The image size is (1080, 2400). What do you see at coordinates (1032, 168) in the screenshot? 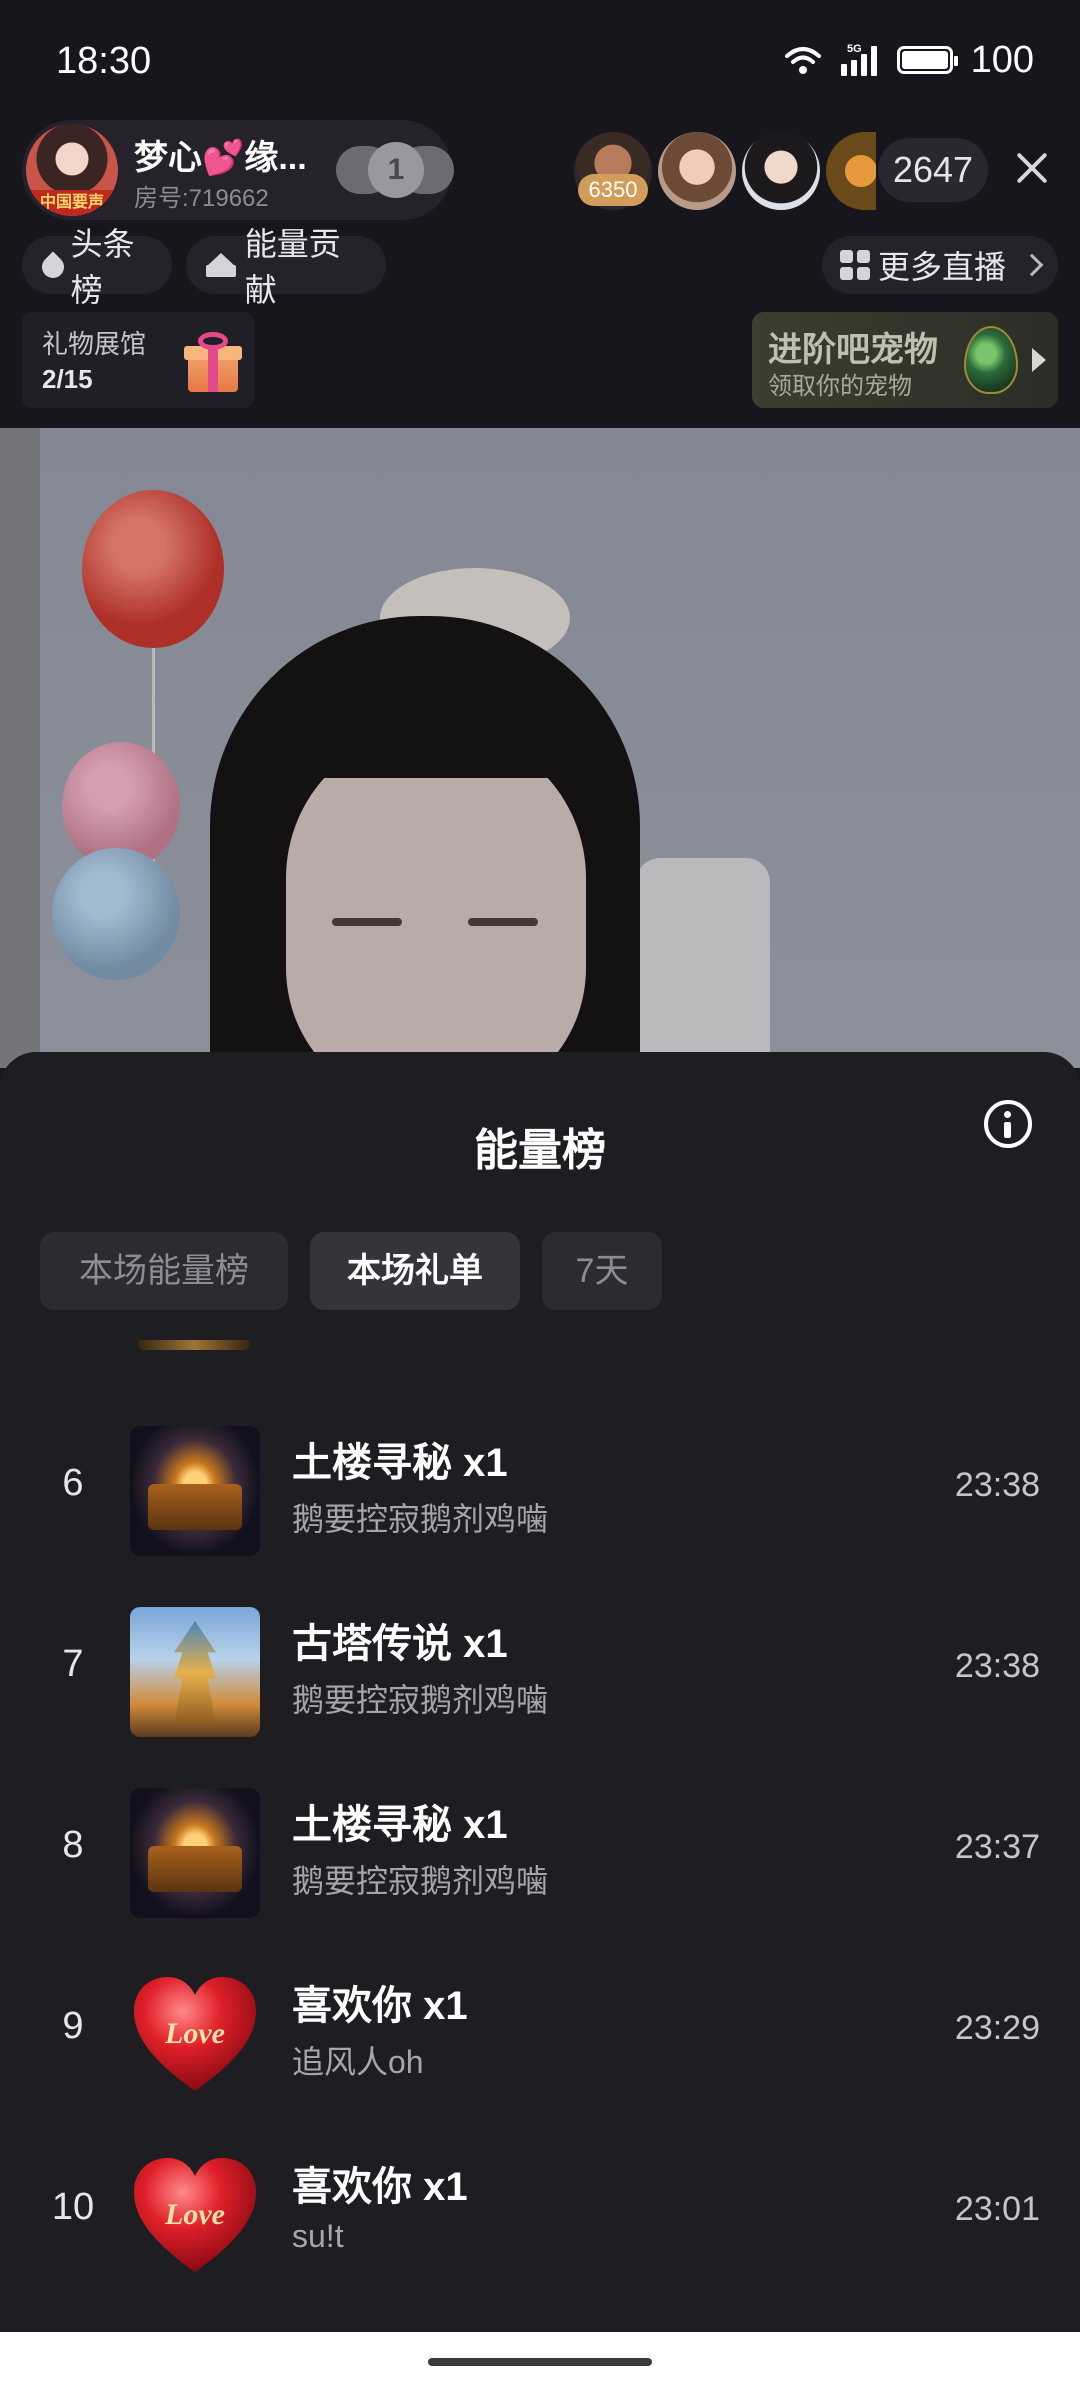
I see `close-icon` at bounding box center [1032, 168].